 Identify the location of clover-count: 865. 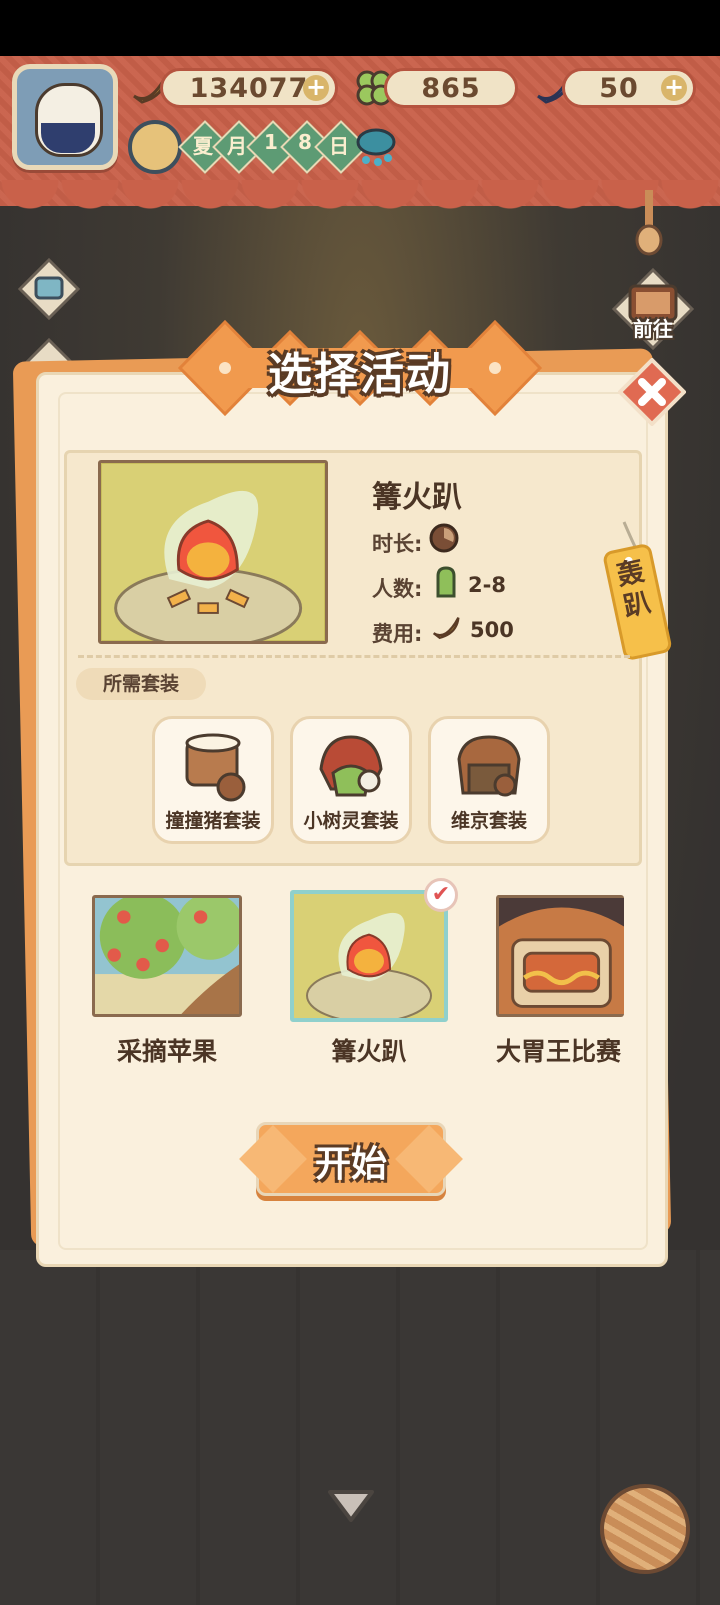
(451, 88).